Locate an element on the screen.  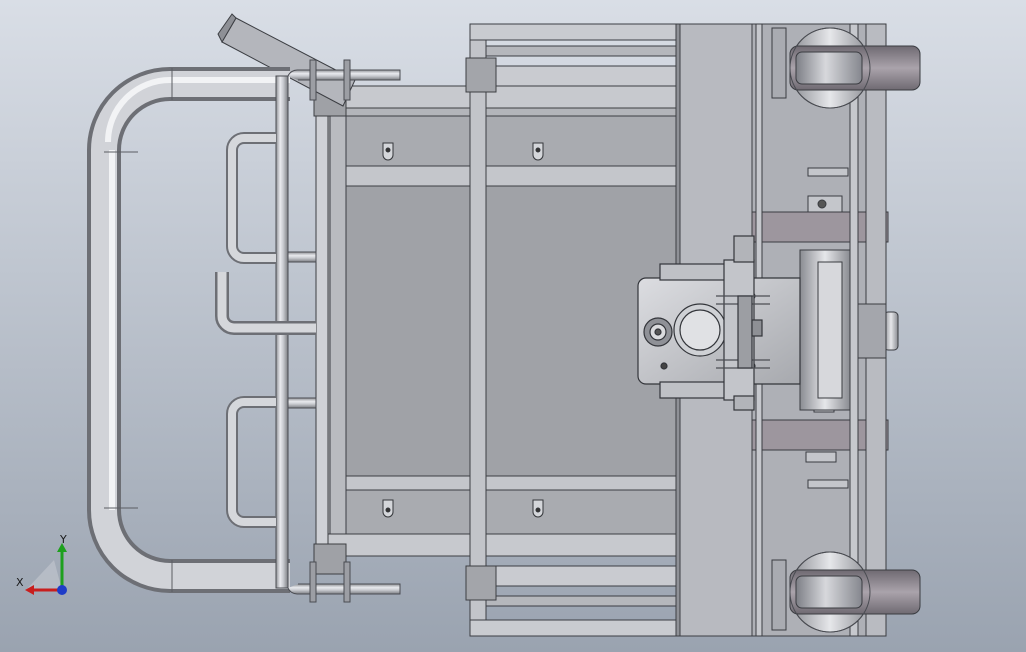
triad-x-label: X is located at coordinates (20, 582).